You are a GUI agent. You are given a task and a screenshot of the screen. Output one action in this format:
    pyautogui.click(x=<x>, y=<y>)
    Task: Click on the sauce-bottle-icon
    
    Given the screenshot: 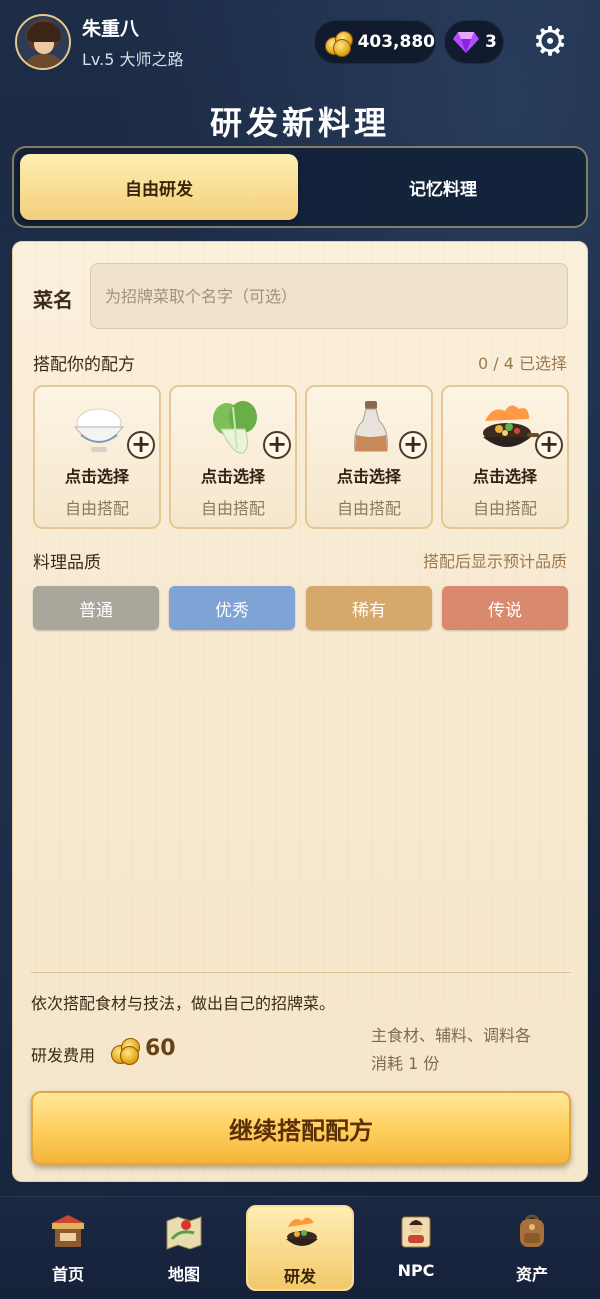 What is the action you would take?
    pyautogui.click(x=371, y=426)
    